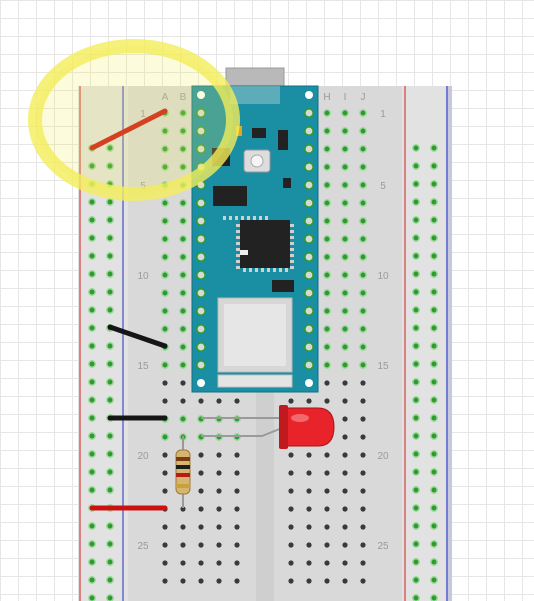  Describe the element at coordinates (383, 546) in the screenshot. I see `row-label-right-25: 25` at that location.